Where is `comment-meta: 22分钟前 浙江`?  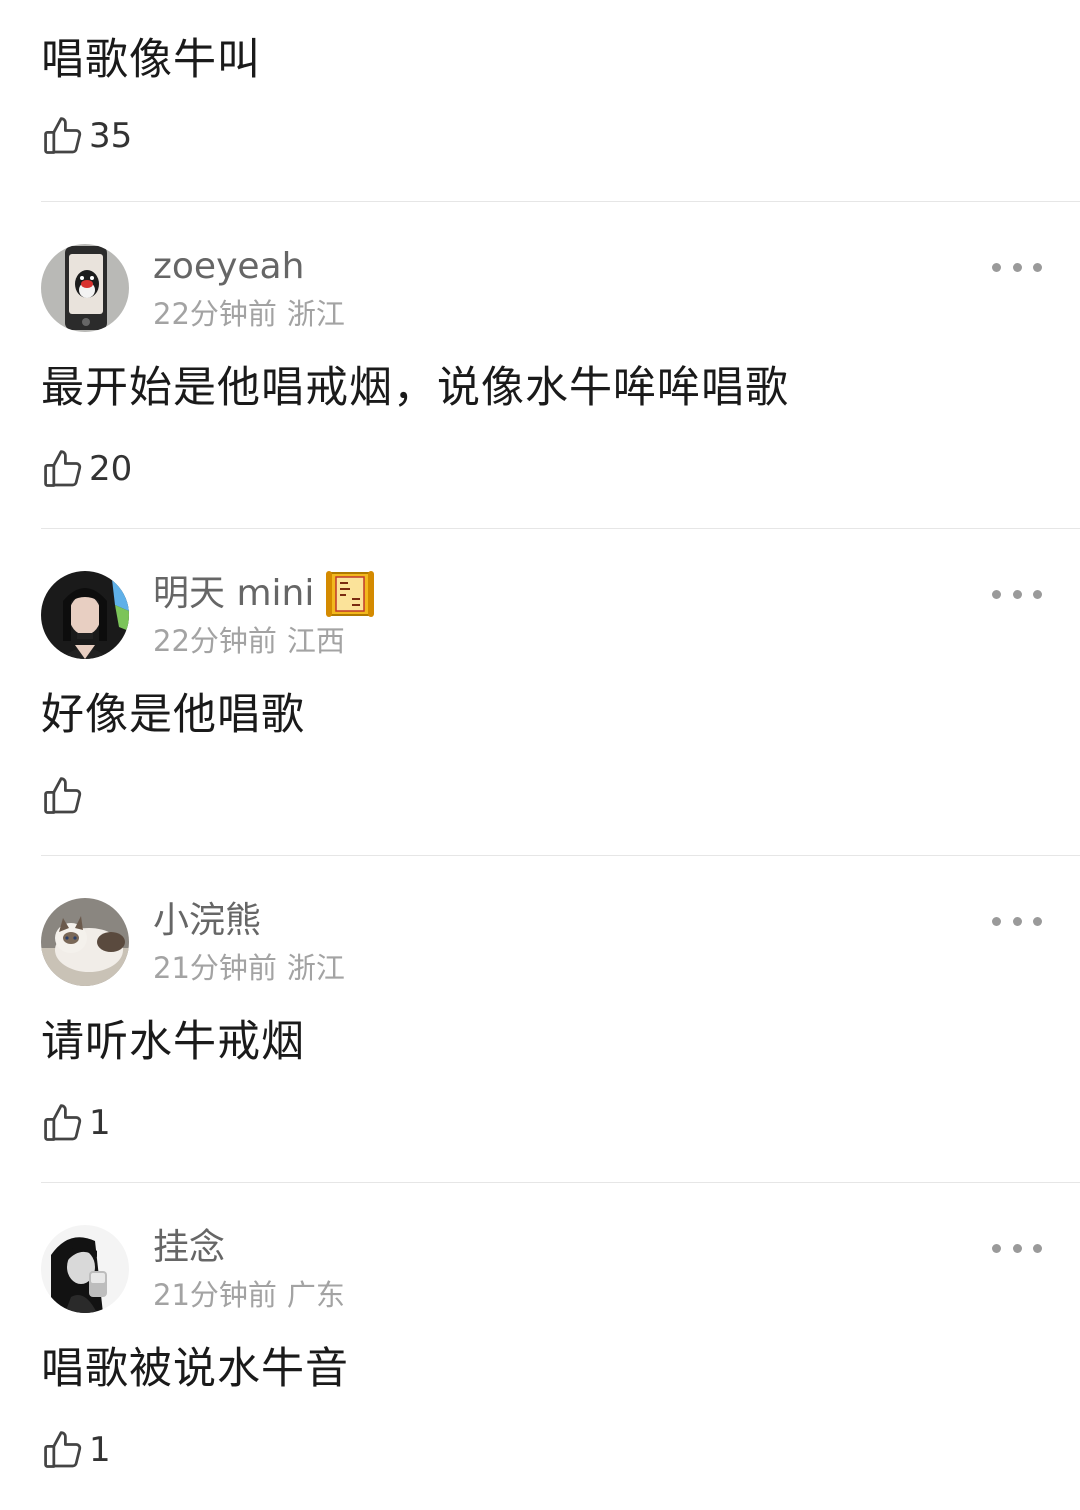 comment-meta: 22分钟前 浙江 is located at coordinates (249, 314).